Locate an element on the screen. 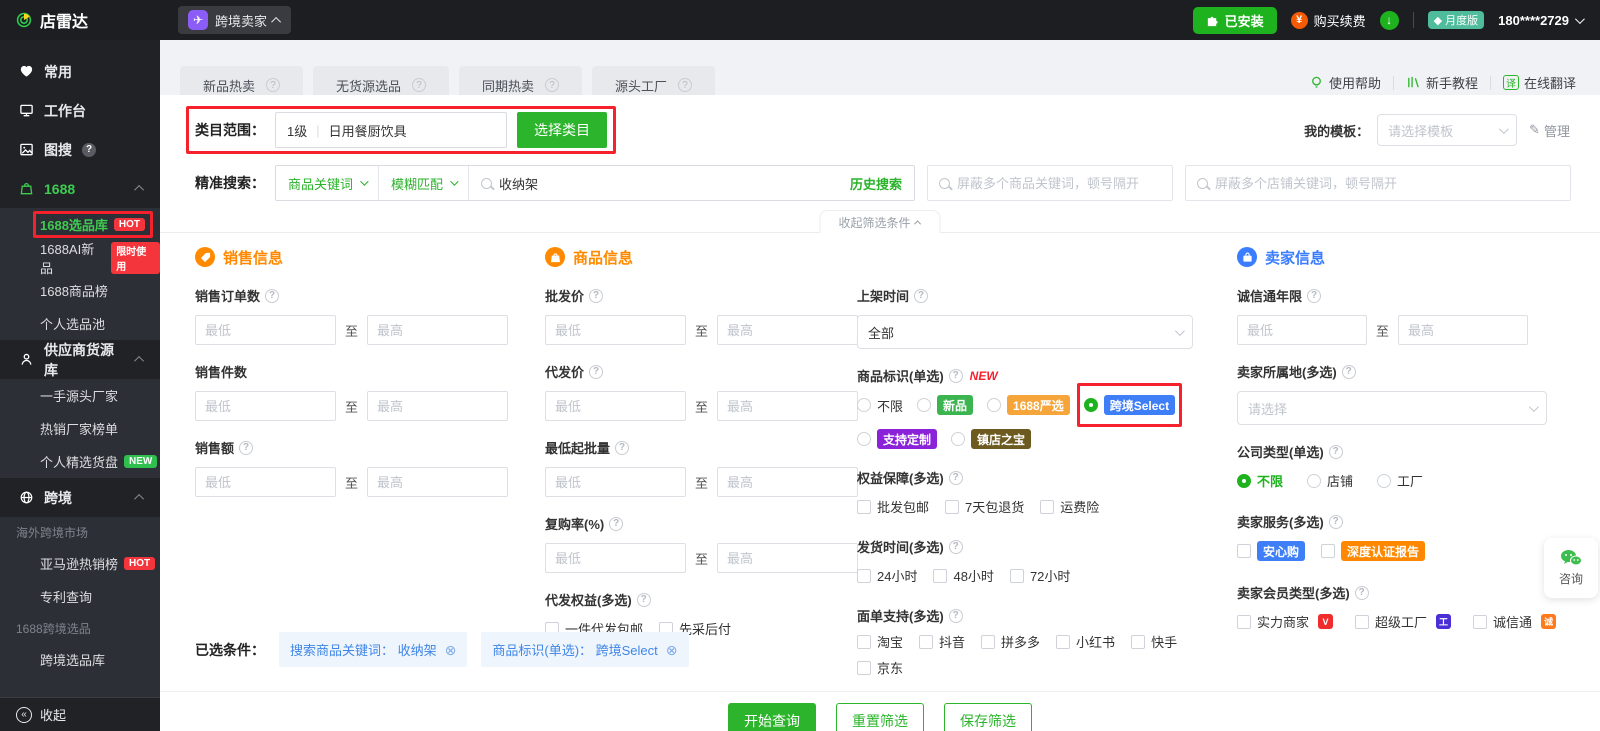 The width and height of the screenshot is (1600, 731). template-select: 请选择模板 is located at coordinates (1447, 130).